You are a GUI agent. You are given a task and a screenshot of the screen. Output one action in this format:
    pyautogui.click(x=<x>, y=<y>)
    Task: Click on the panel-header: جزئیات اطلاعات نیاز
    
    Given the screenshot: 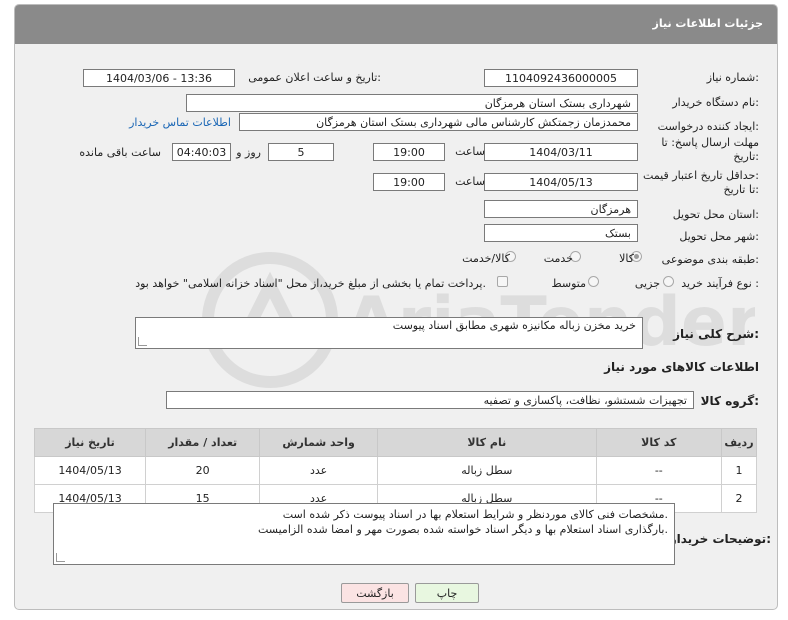 What is the action you would take?
    pyautogui.click(x=396, y=24)
    